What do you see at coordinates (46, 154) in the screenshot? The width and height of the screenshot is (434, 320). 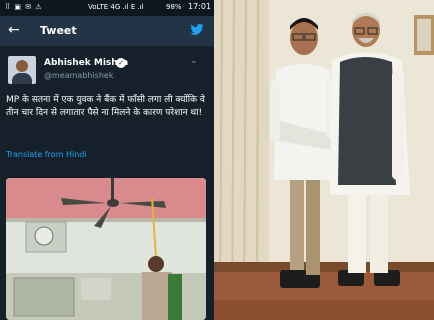 I see `translate-link: Translate from Hindi` at bounding box center [46, 154].